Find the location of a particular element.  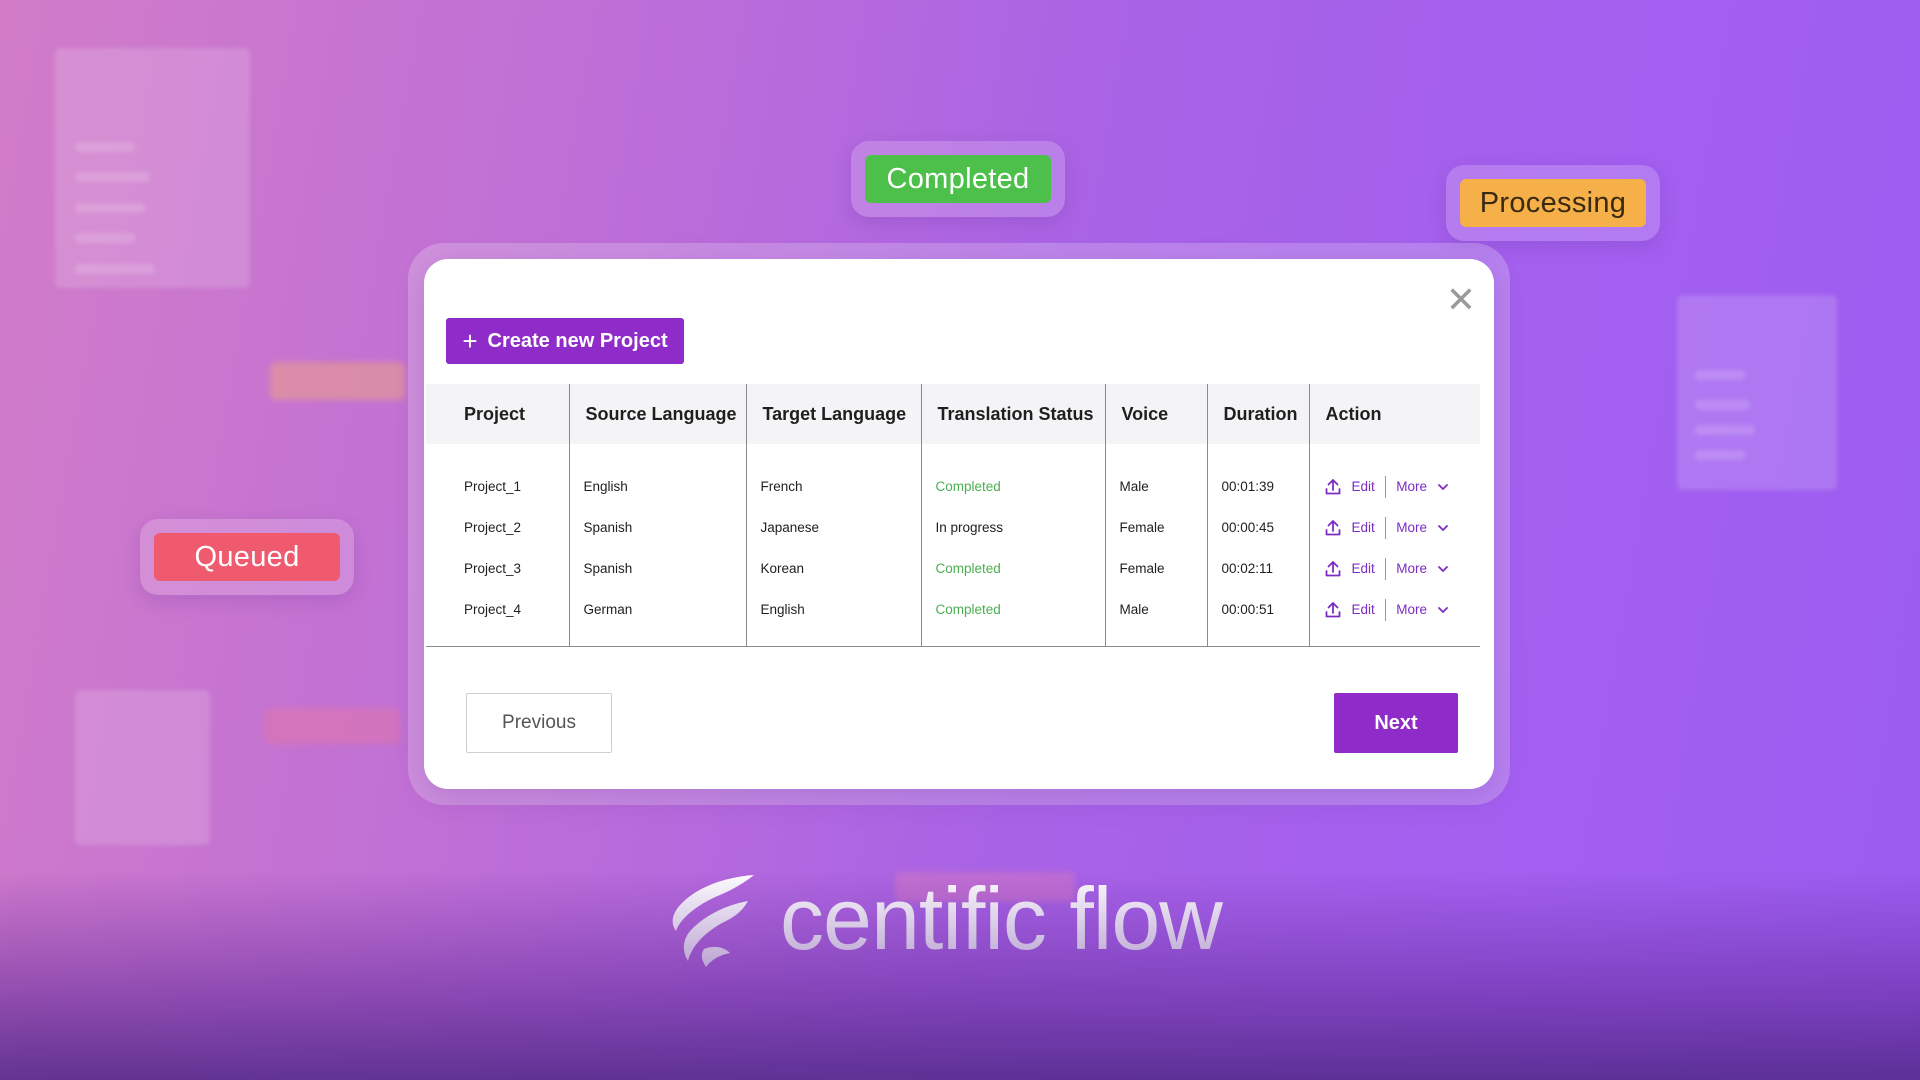

header-duration: Duration is located at coordinates (1257, 414).